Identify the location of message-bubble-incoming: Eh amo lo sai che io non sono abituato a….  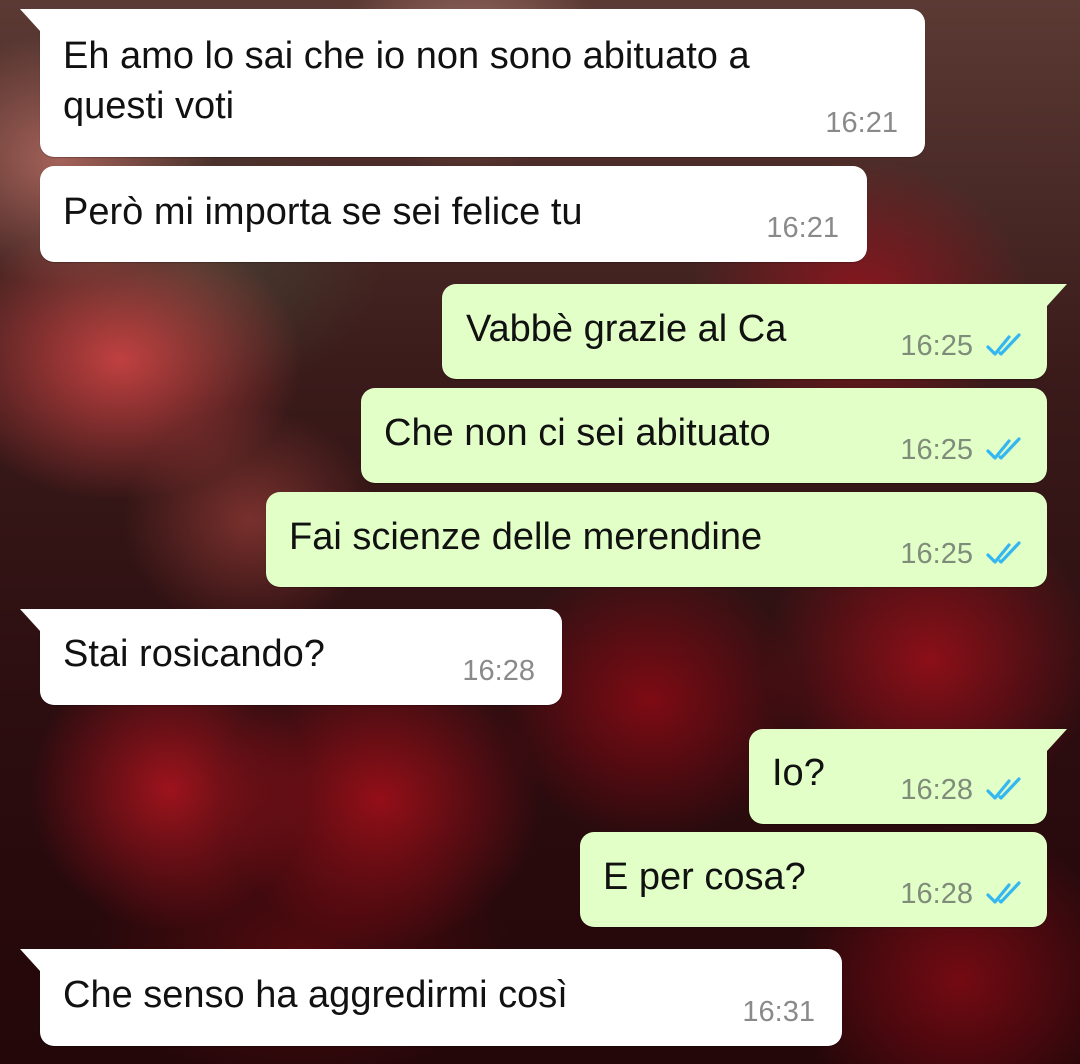
(472, 83).